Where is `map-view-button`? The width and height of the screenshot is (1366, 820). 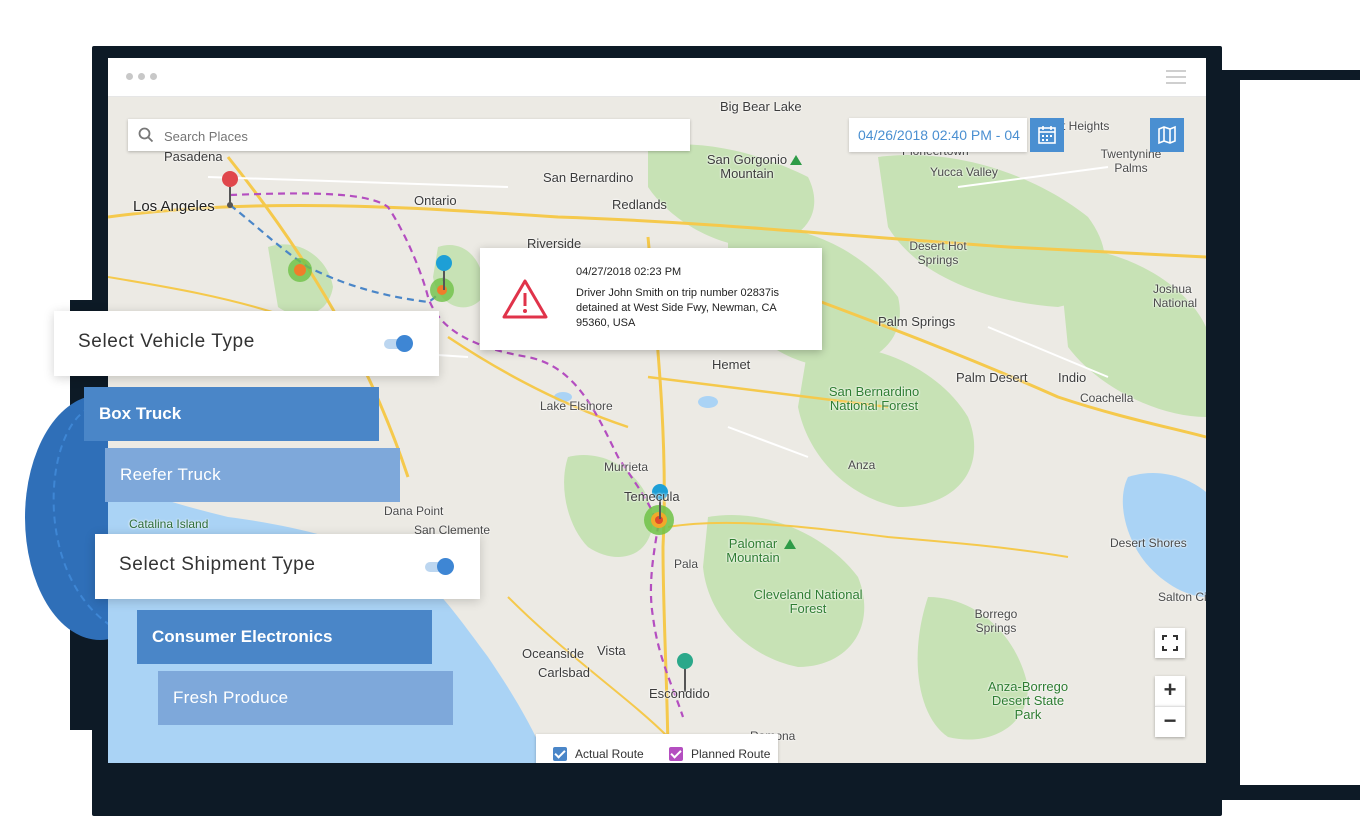 map-view-button is located at coordinates (1167, 135).